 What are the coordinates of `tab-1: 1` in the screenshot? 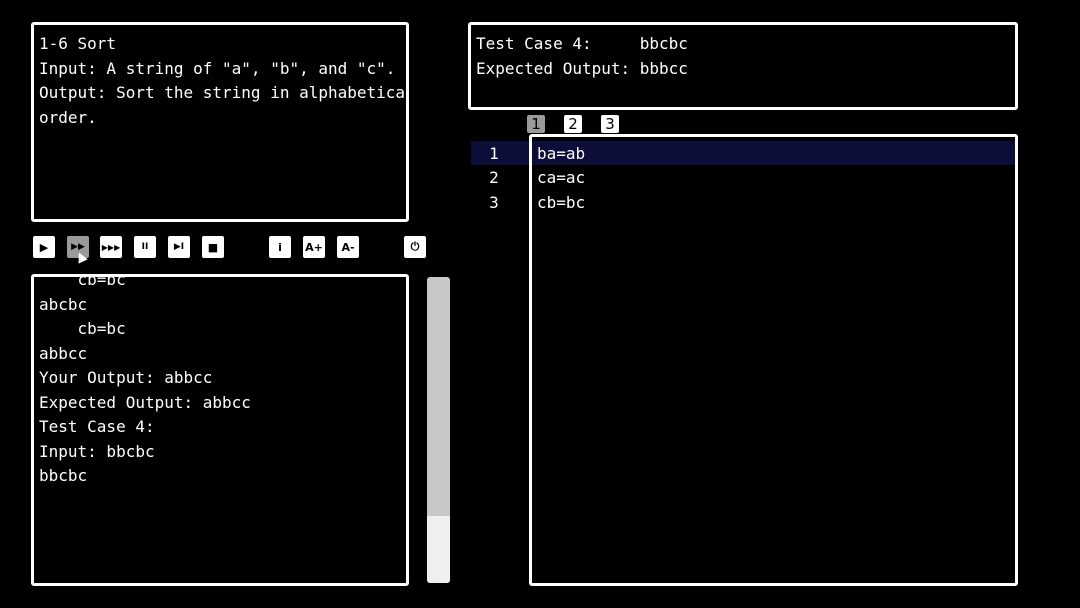 It's located at (536, 124).